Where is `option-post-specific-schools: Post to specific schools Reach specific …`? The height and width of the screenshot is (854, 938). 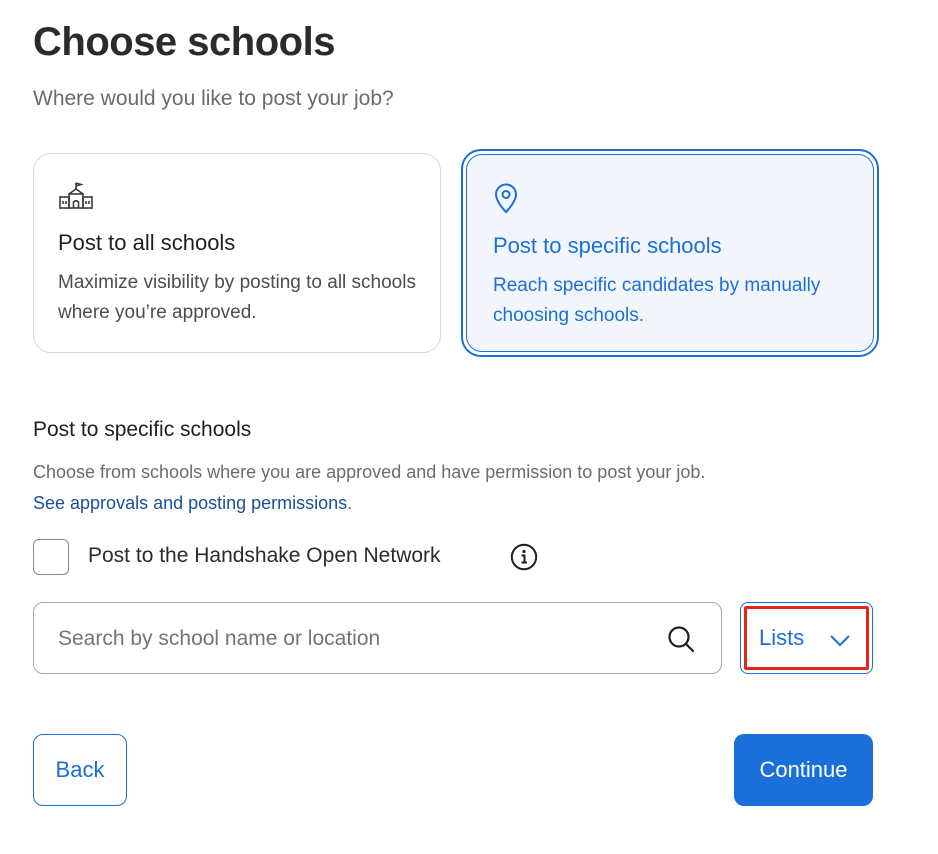
option-post-specific-schools: Post to specific schools Reach specific … is located at coordinates (670, 253).